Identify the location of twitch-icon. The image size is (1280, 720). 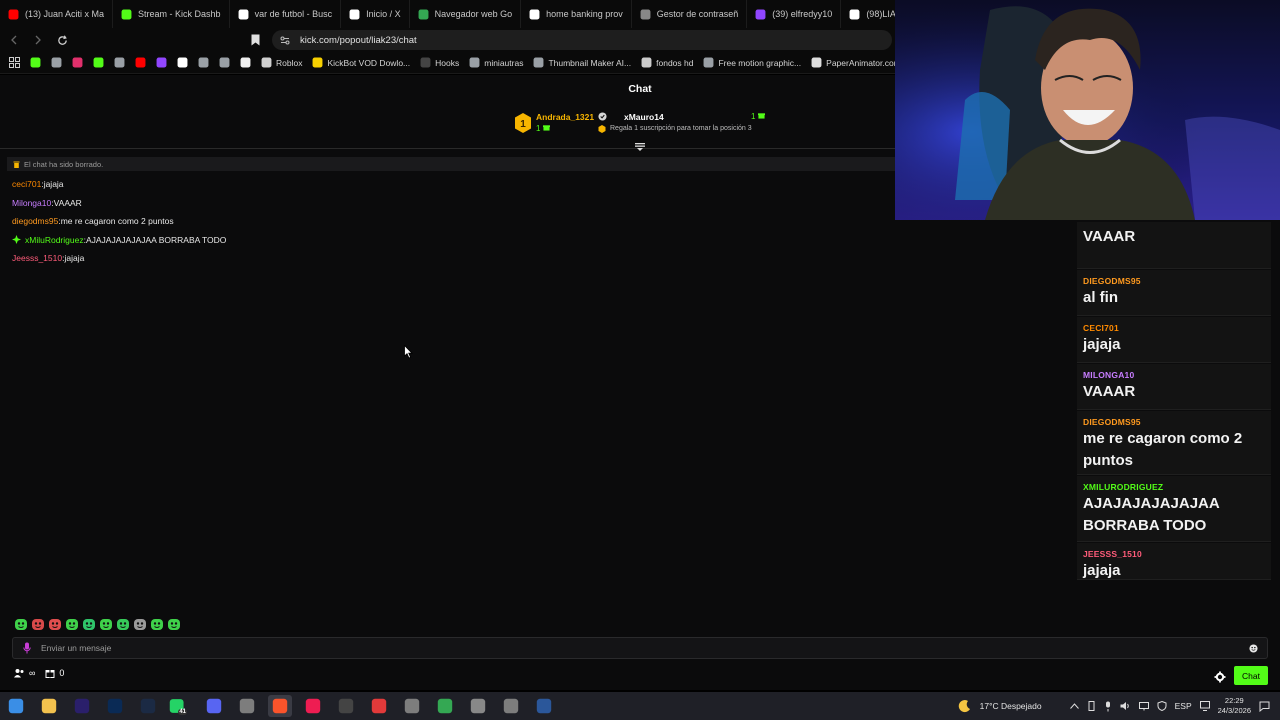
(760, 14).